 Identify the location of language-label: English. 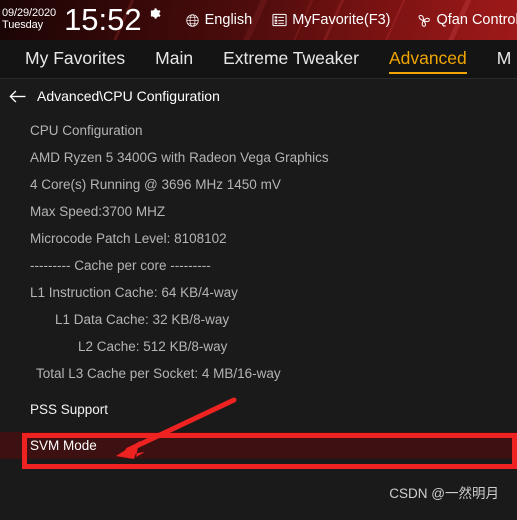
(228, 20).